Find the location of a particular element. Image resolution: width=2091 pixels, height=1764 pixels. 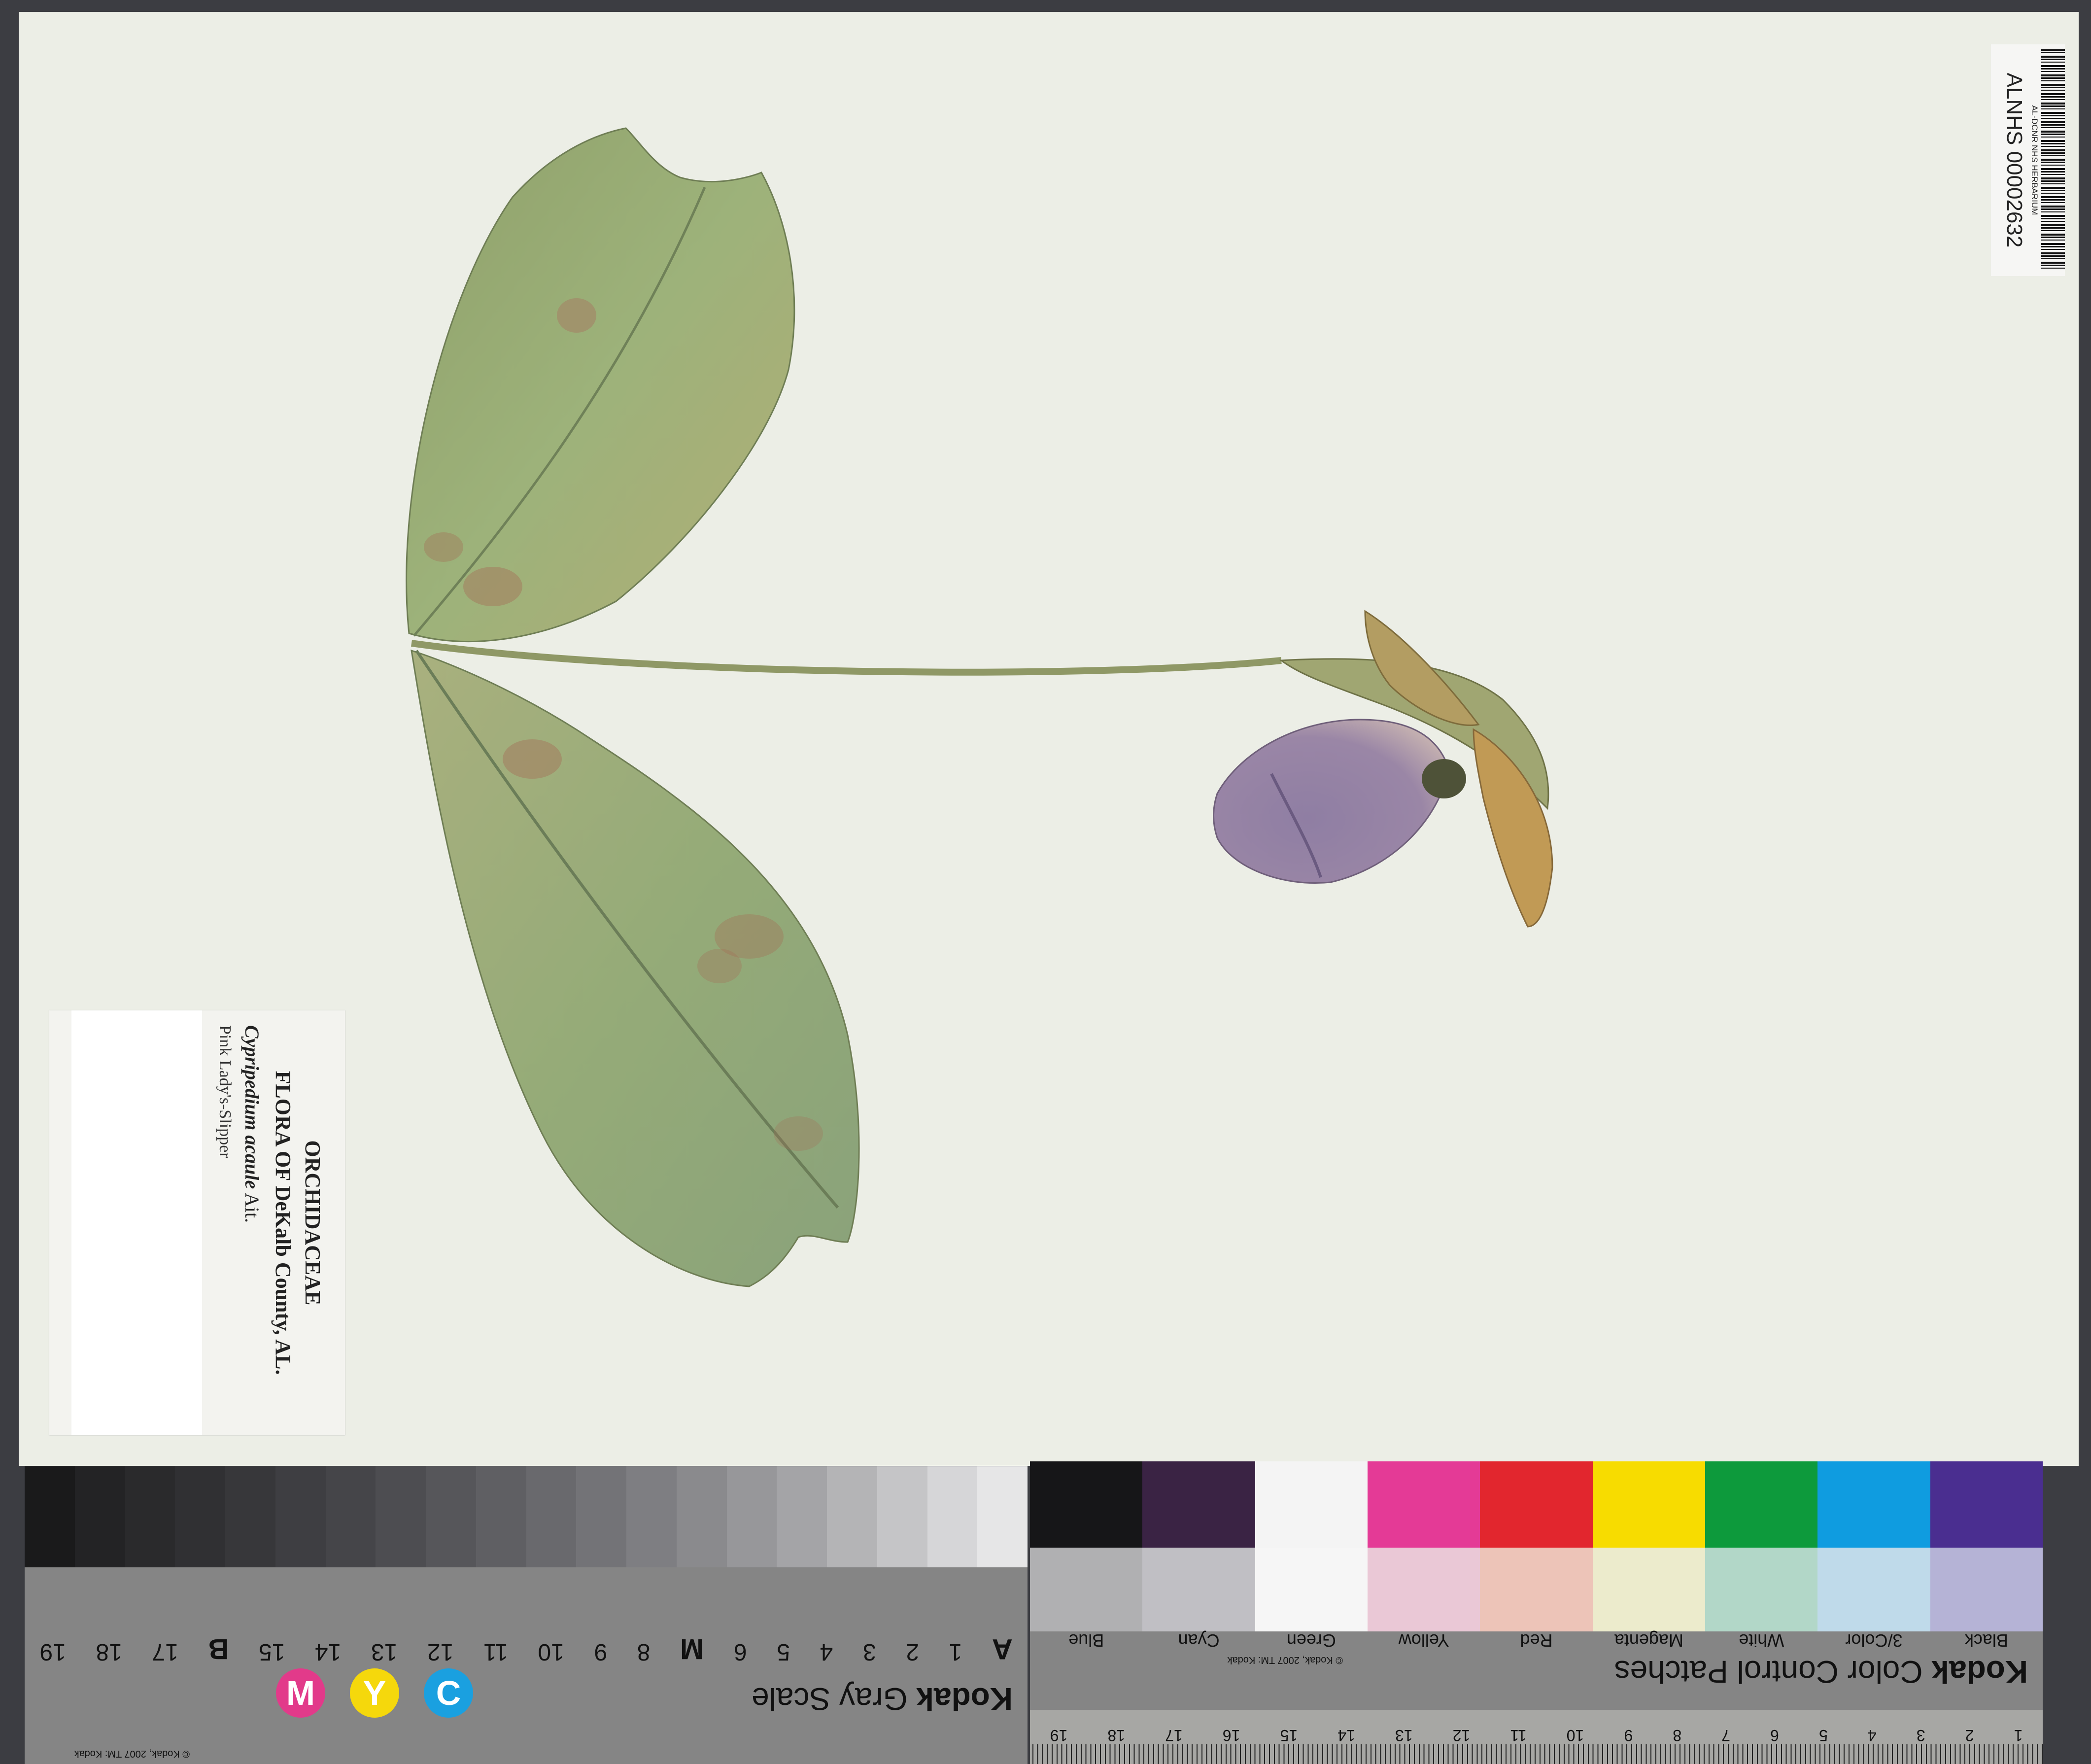

color-name: Black is located at coordinates (1986, 1640).